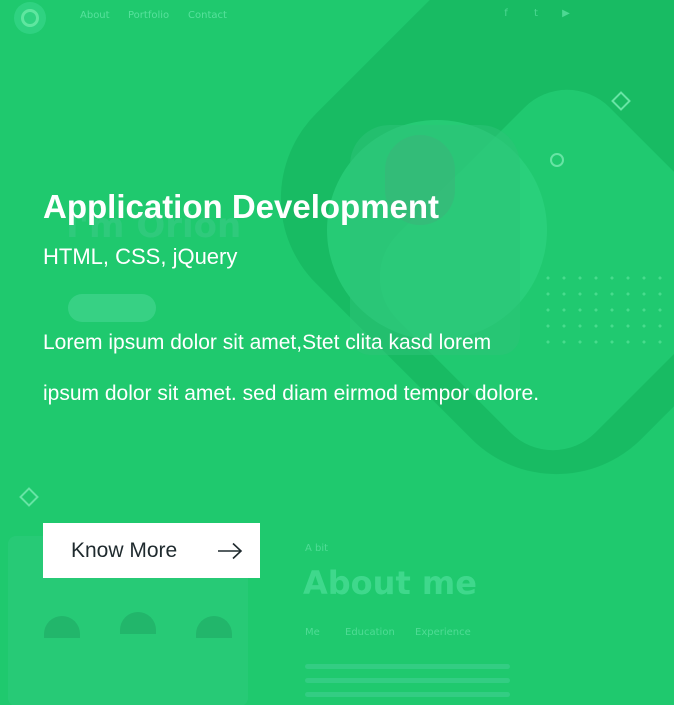 The height and width of the screenshot is (705, 674). I want to click on twitter-icon: t, so click(536, 16).